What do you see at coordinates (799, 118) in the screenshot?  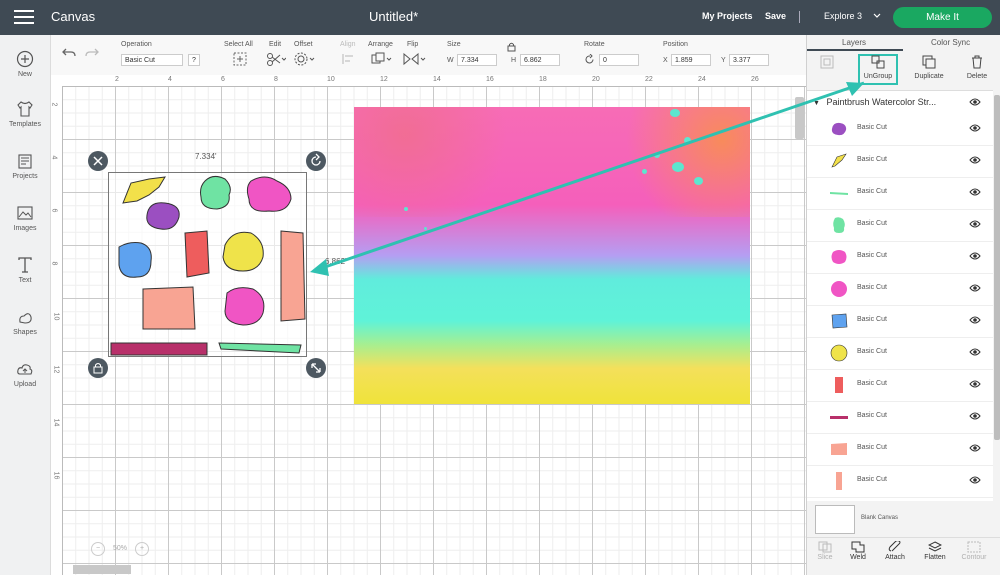 I see `canvas-vertical-scrollbar` at bounding box center [799, 118].